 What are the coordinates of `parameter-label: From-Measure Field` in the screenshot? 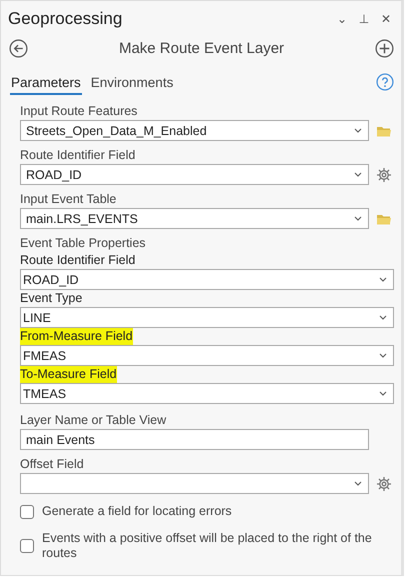 It's located at (76, 336).